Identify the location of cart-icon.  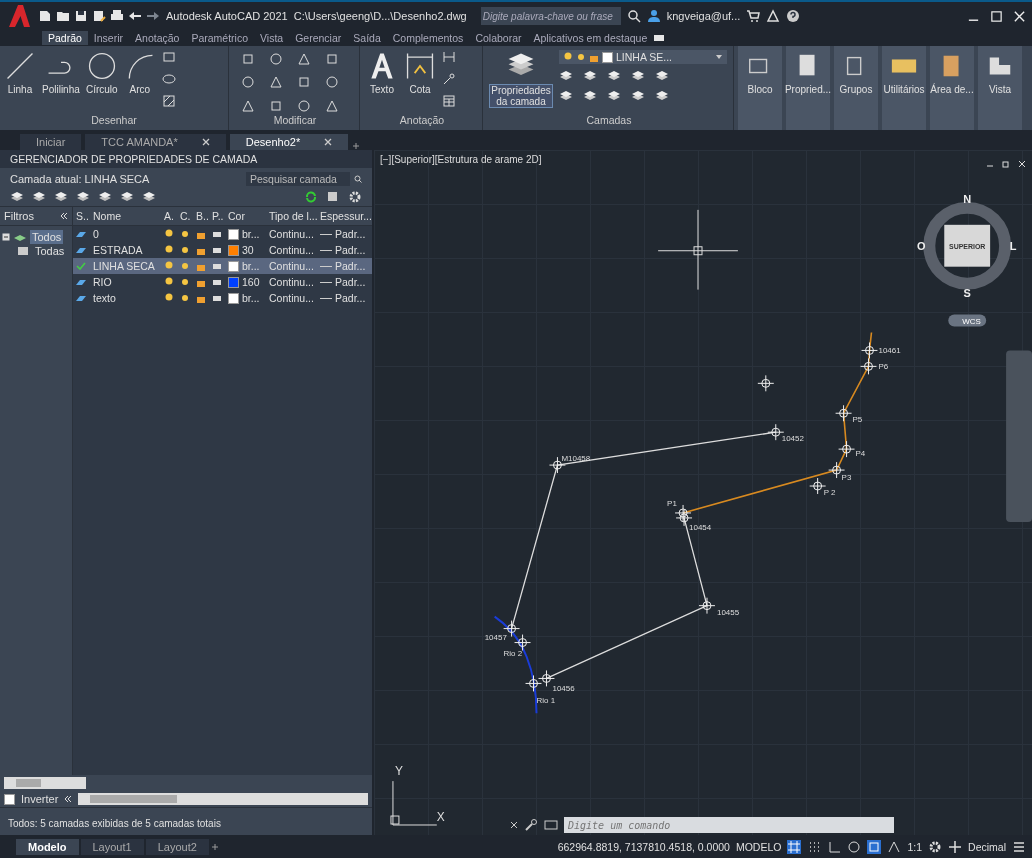
(753, 16).